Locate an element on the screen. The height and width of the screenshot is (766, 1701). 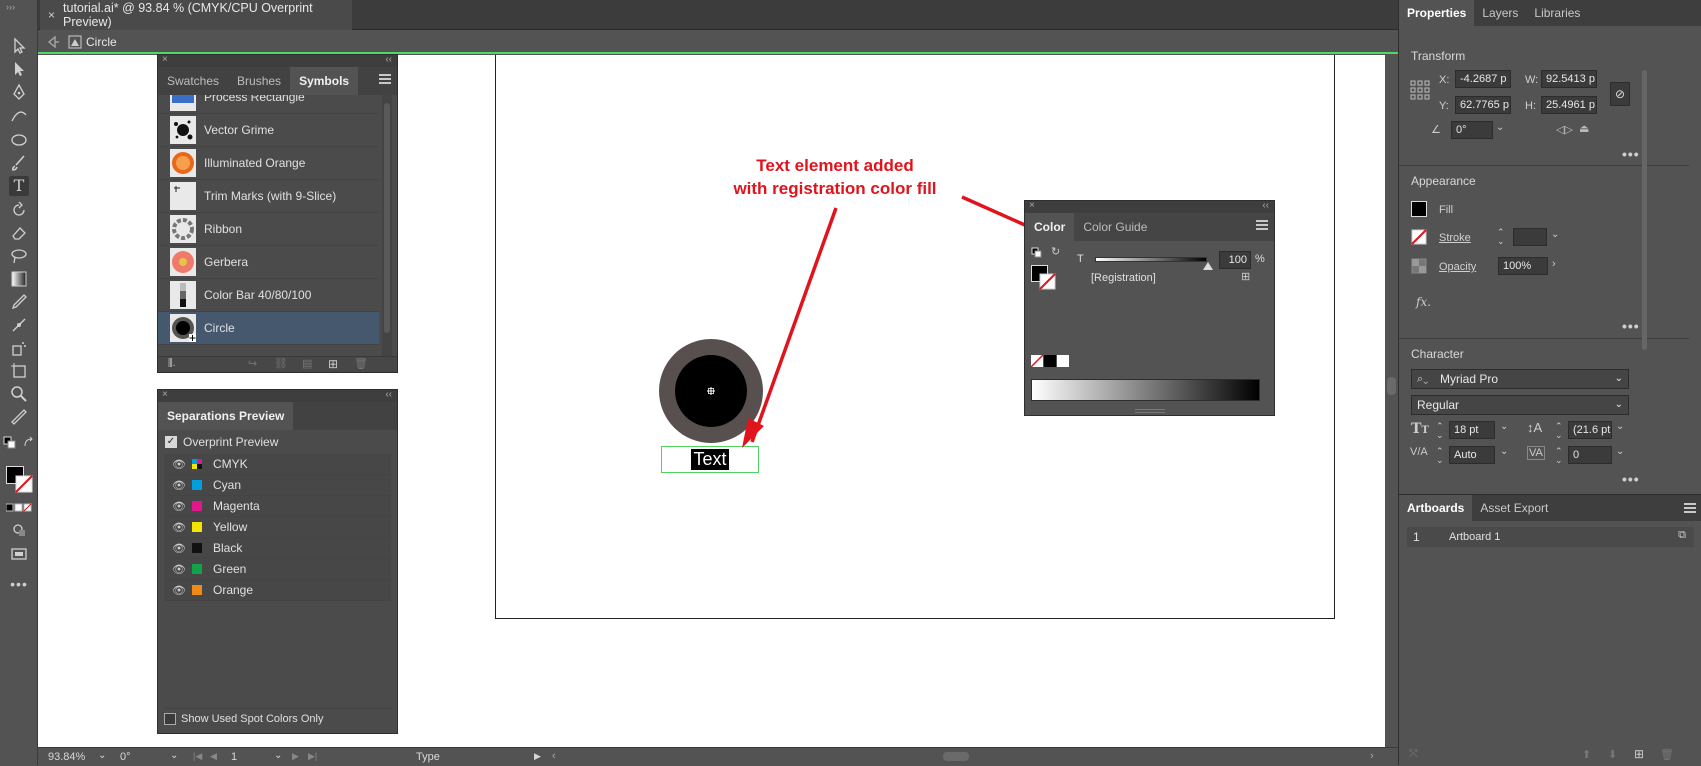
move-up-icon: ⬆ is located at coordinates (1586, 754).